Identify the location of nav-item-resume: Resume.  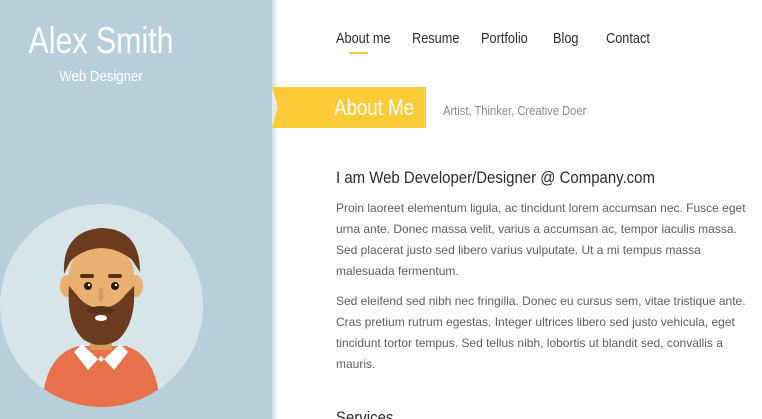
(435, 38).